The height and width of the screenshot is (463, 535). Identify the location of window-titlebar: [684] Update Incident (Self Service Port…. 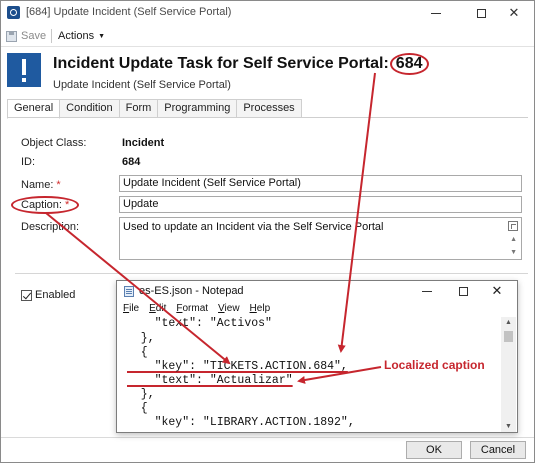
(267, 13).